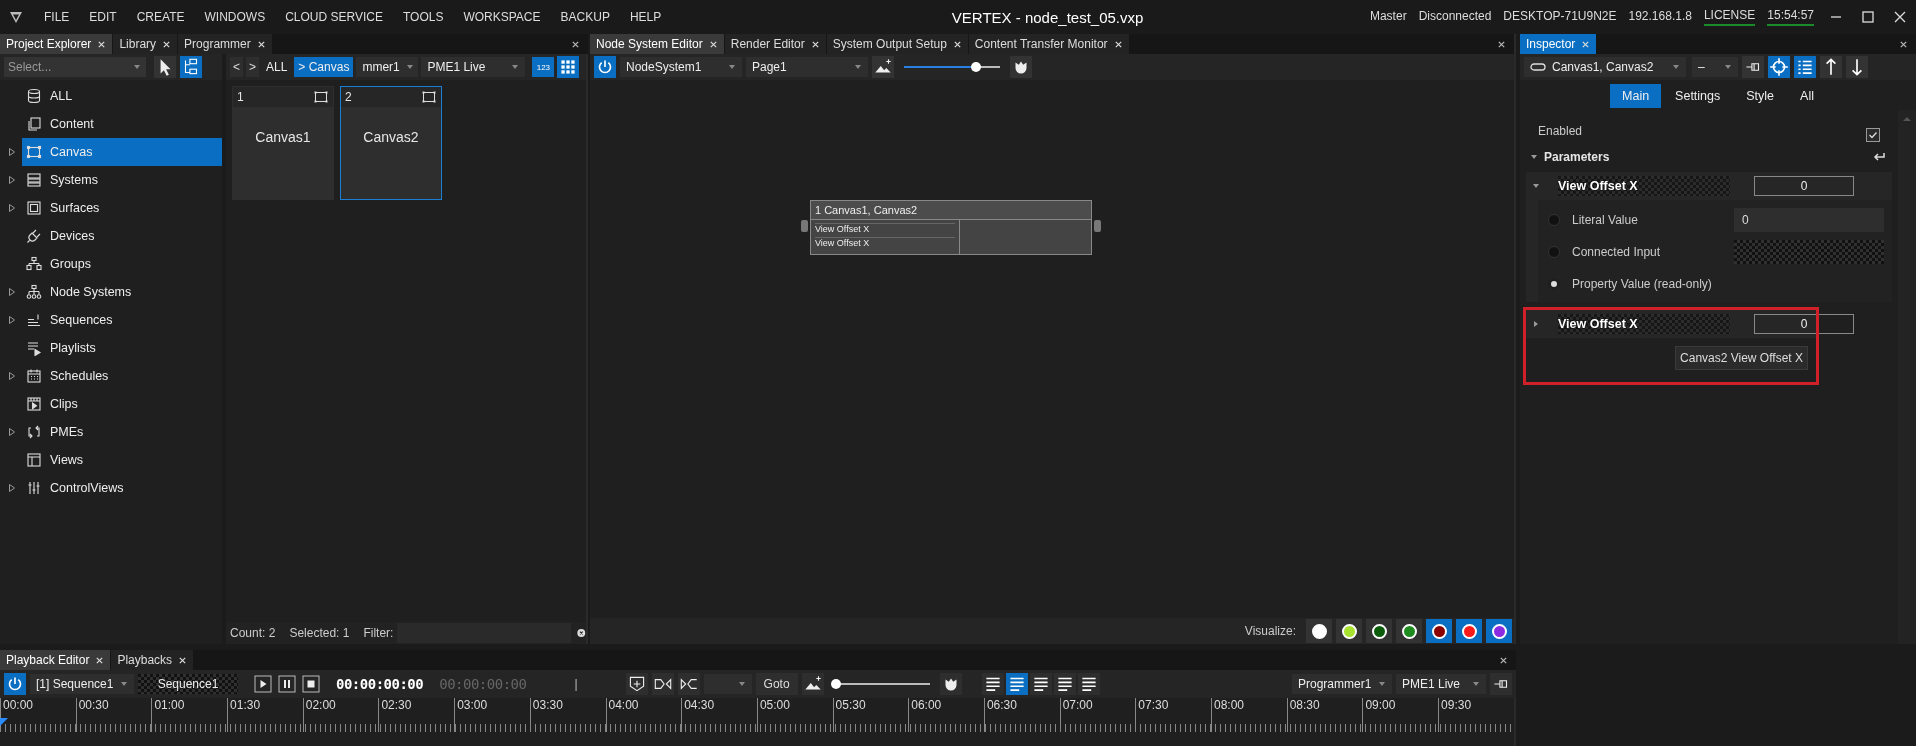 Image resolution: width=1916 pixels, height=746 pixels. What do you see at coordinates (897, 44) in the screenshot?
I see `panel-tab: System Output Setup` at bounding box center [897, 44].